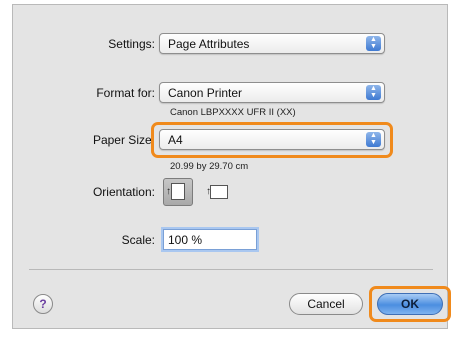 The height and width of the screenshot is (337, 461). Describe the element at coordinates (205, 93) in the screenshot. I see `format-for-value: Canon Printer` at that location.